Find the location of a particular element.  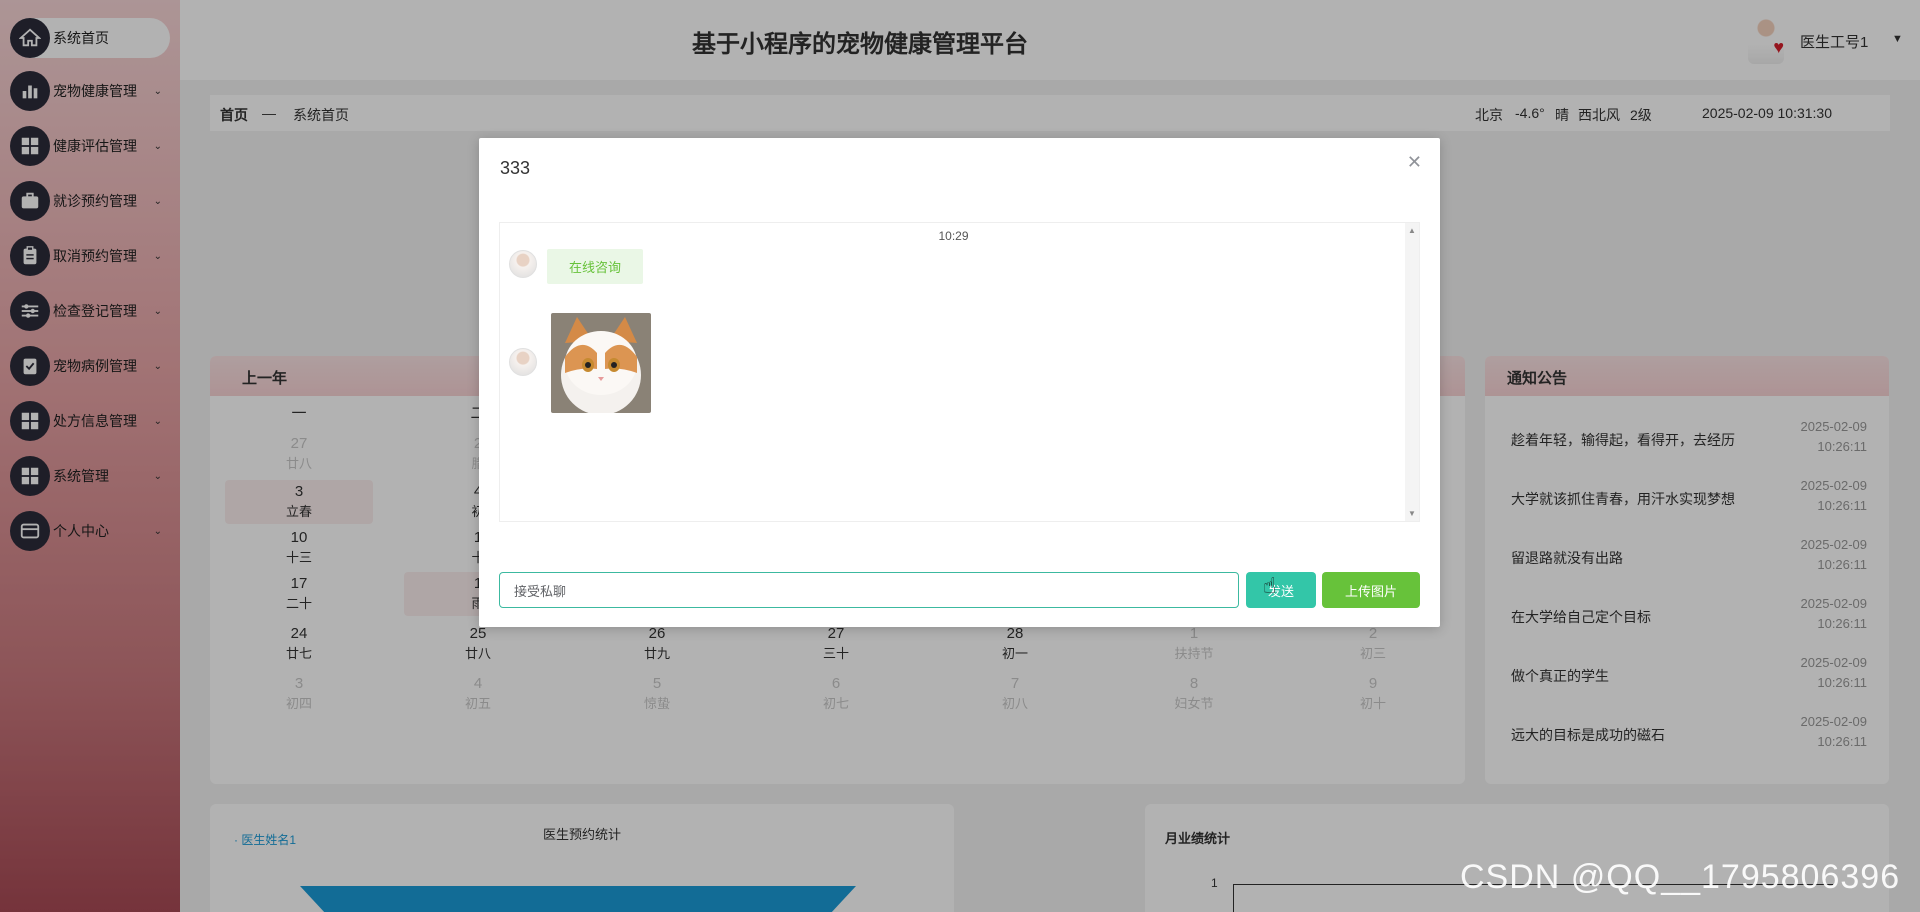

send-button: 发送 is located at coordinates (1281, 590).